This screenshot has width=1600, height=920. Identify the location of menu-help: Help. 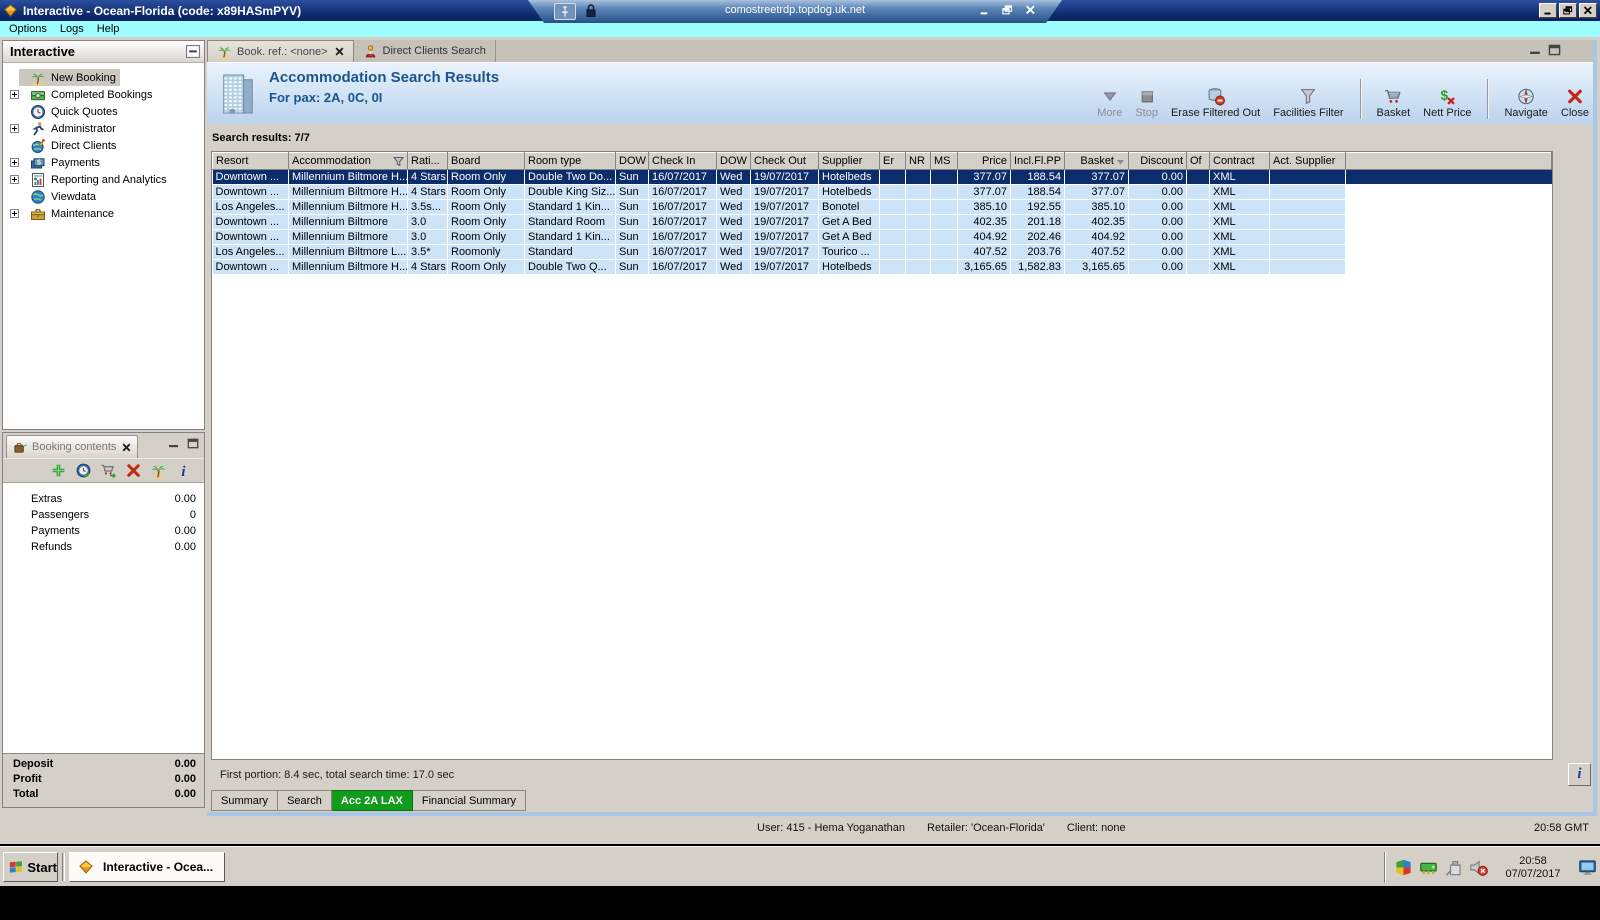
(111, 29).